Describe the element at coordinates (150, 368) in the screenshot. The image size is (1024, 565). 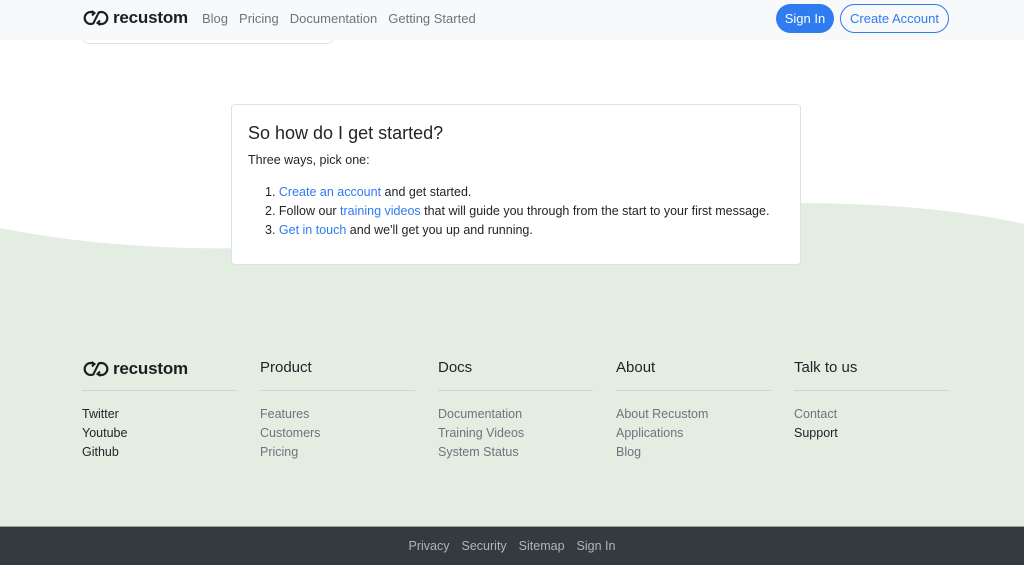
I see `footer-brand-name: recustom` at that location.